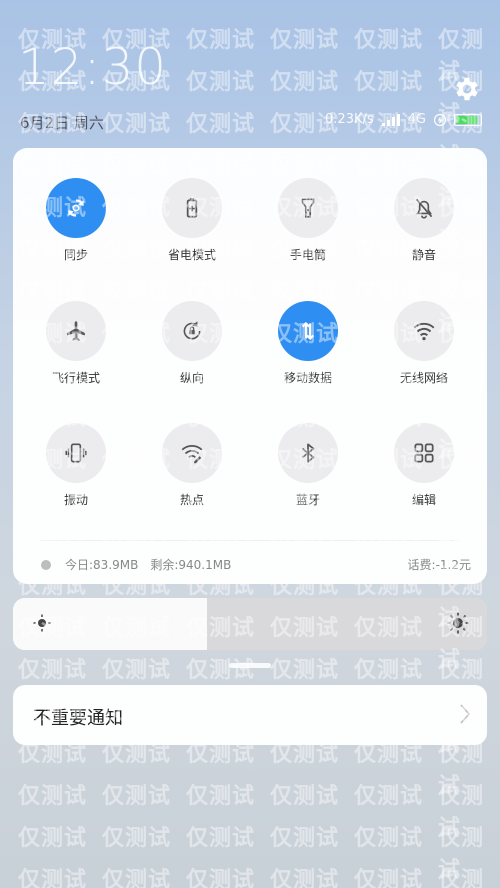 Image resolution: width=500 pixels, height=888 pixels. I want to click on grid-edit-icon, so click(424, 453).